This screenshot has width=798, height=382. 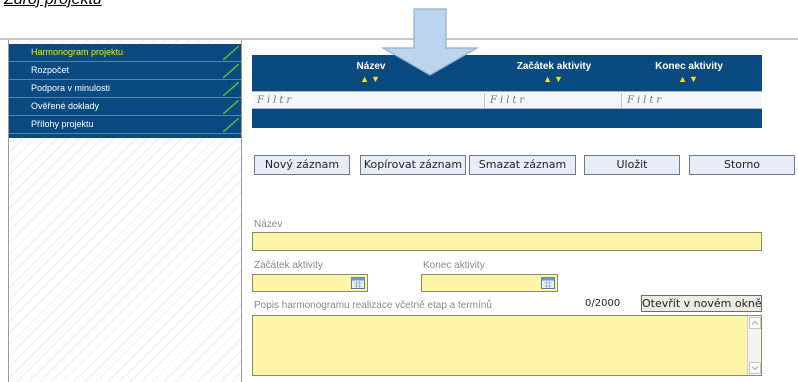 I want to click on sidebar-item-prilohy: Přílohy projektu, so click(x=125, y=125).